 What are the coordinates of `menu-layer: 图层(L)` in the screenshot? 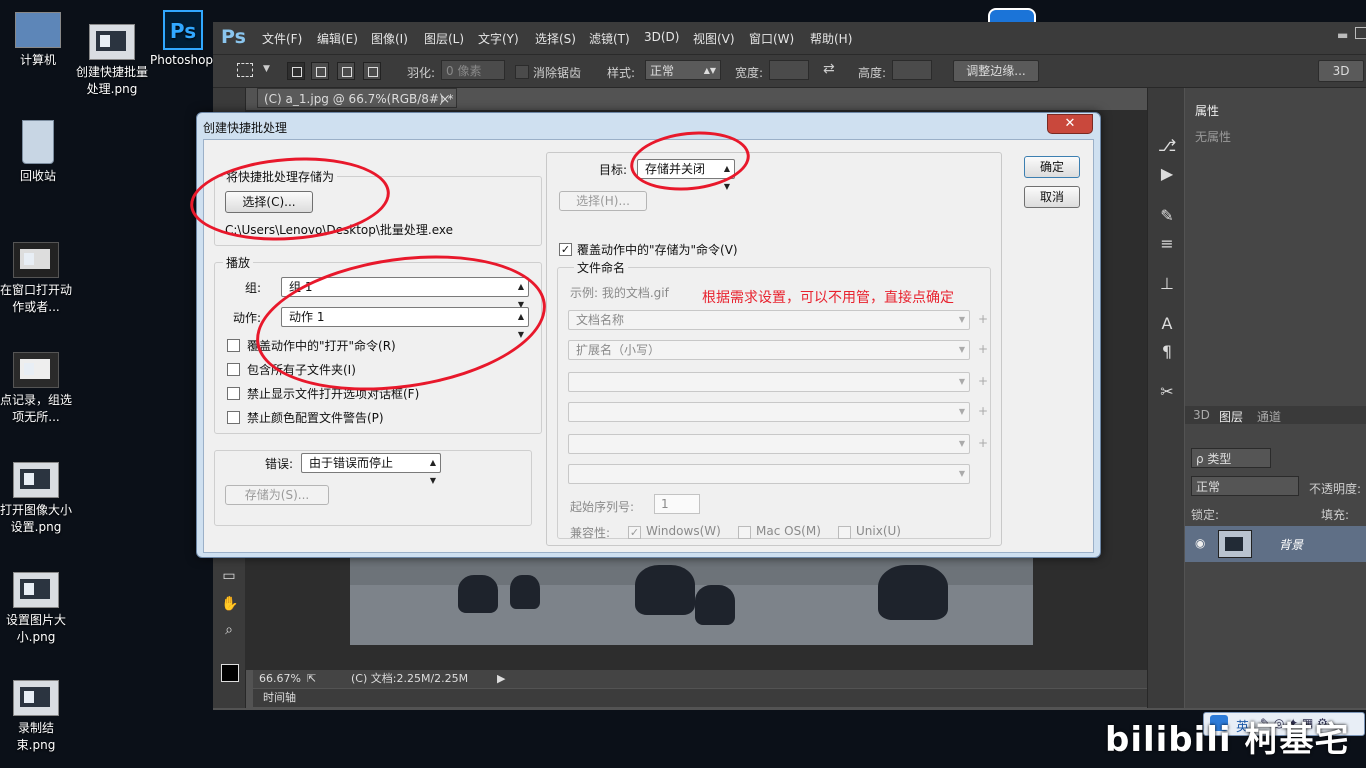 It's located at (444, 38).